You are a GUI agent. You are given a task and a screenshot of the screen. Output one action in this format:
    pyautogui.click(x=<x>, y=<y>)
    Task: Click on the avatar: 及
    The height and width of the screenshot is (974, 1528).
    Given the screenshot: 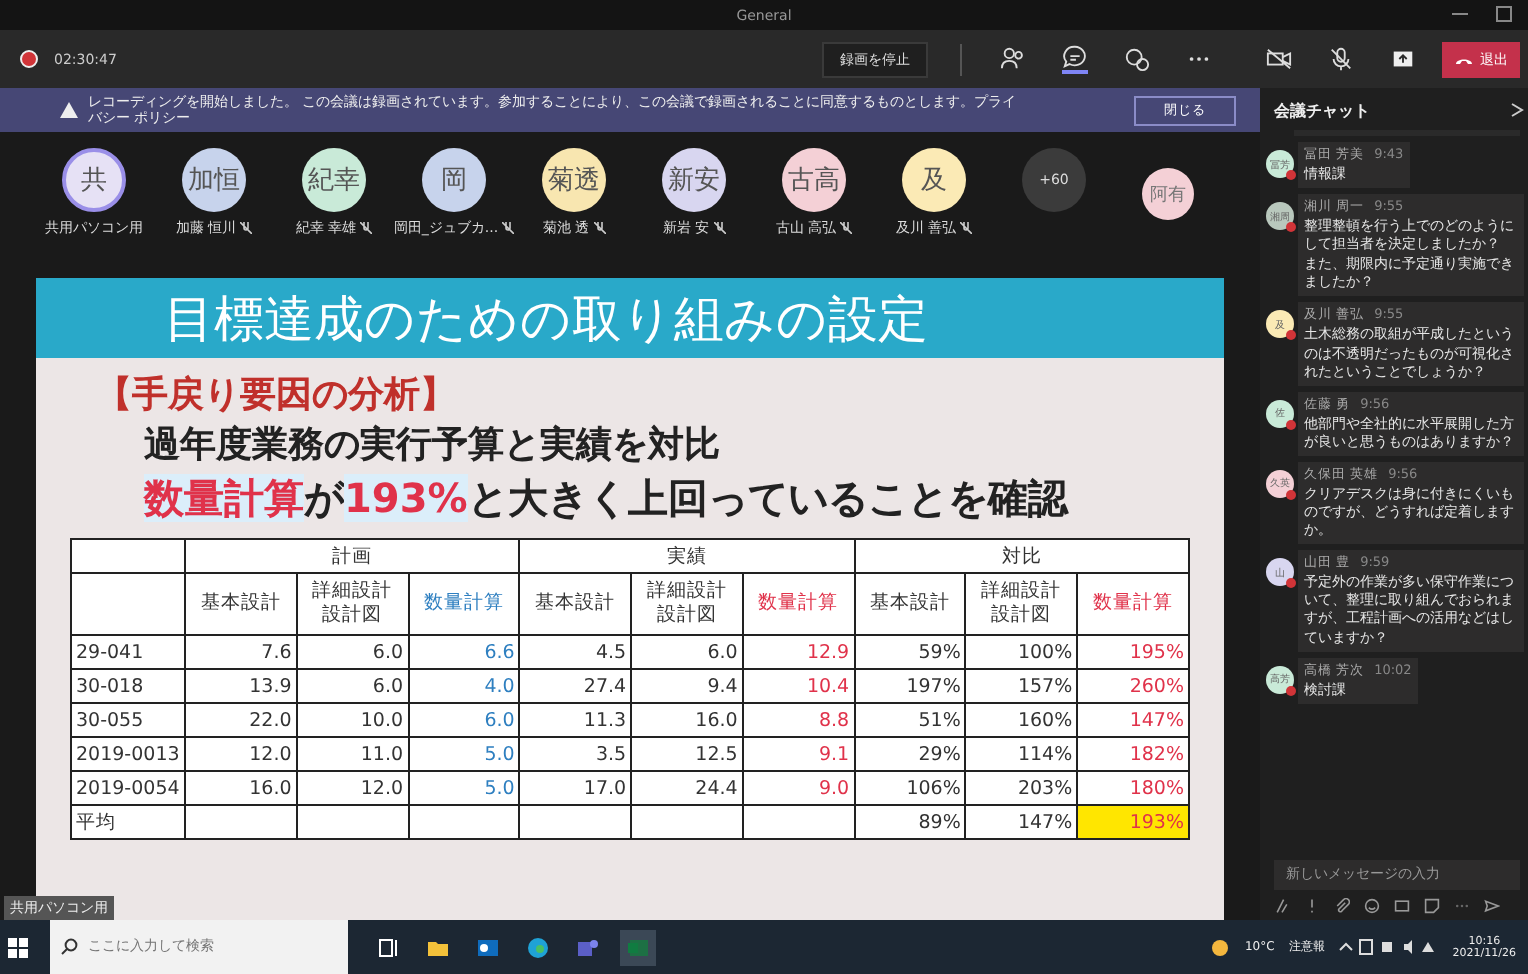 What is the action you would take?
    pyautogui.click(x=934, y=180)
    